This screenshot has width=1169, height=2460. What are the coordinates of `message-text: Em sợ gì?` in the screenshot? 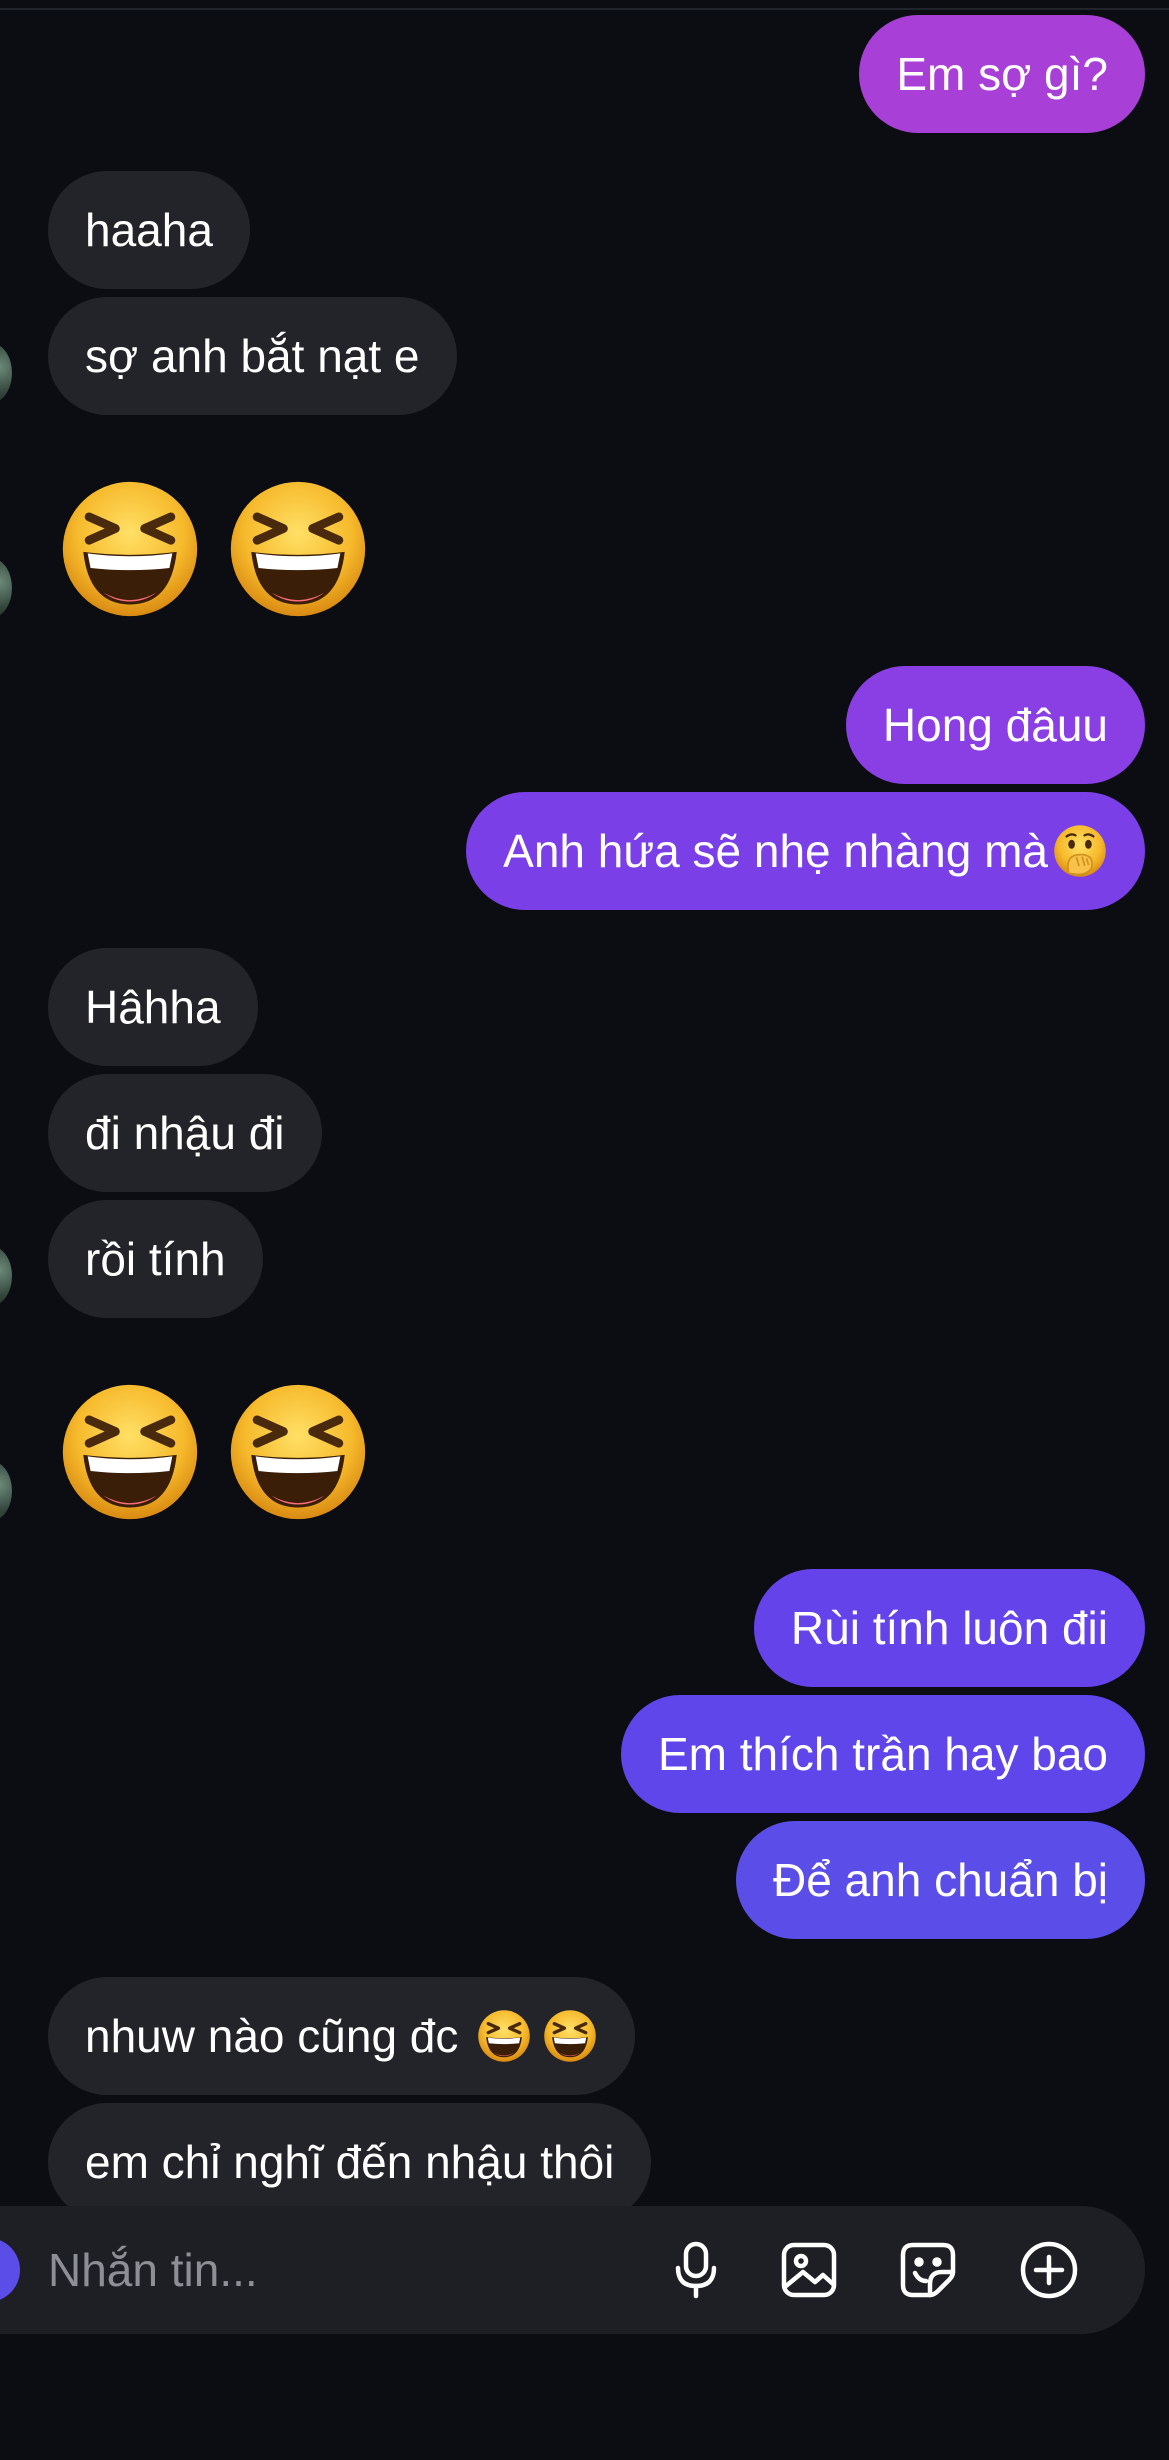 It's located at (1002, 74).